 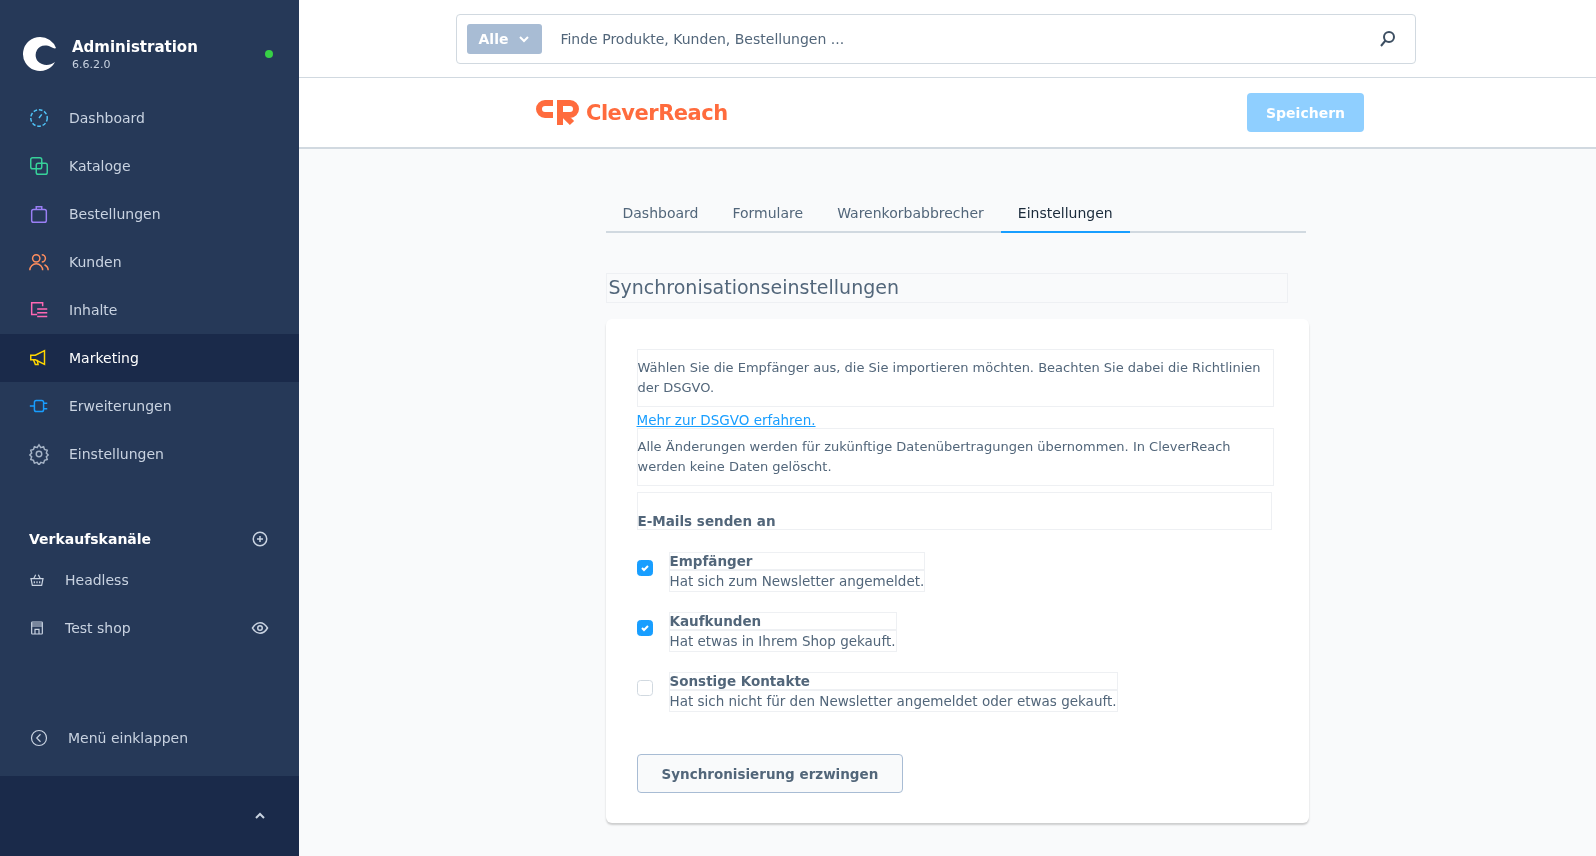 What do you see at coordinates (770, 773) in the screenshot?
I see `force-sync-button: Synchronisierung erzwingen` at bounding box center [770, 773].